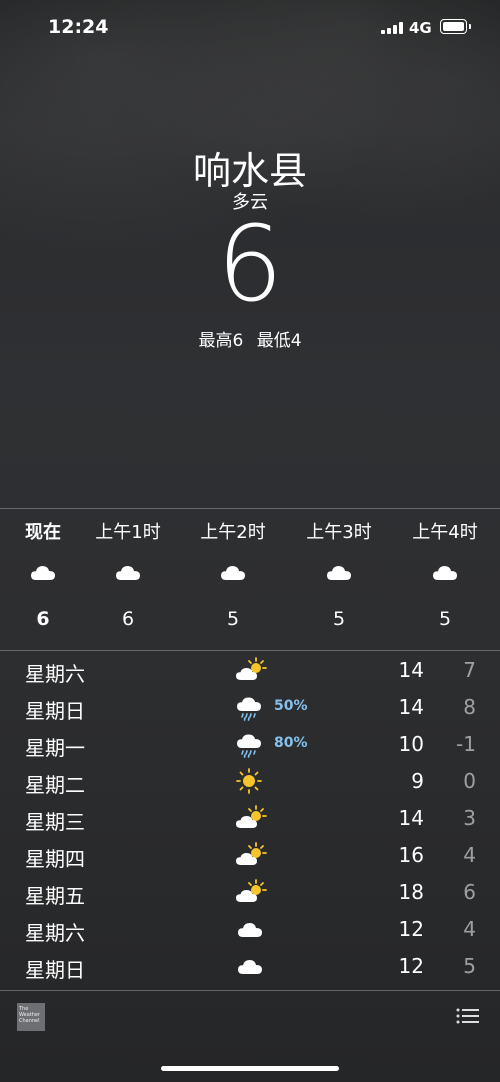 This screenshot has height=1082, width=500. What do you see at coordinates (392, 28) in the screenshot?
I see `cellular-signal-icon` at bounding box center [392, 28].